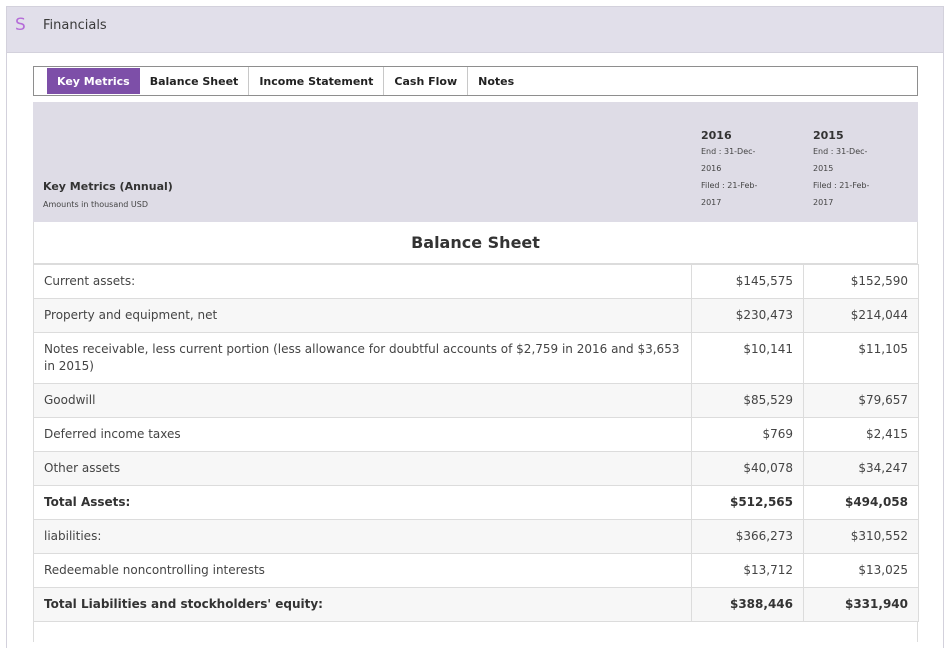 The width and height of the screenshot is (946, 648). I want to click on column-end-year: 2015, so click(823, 168).